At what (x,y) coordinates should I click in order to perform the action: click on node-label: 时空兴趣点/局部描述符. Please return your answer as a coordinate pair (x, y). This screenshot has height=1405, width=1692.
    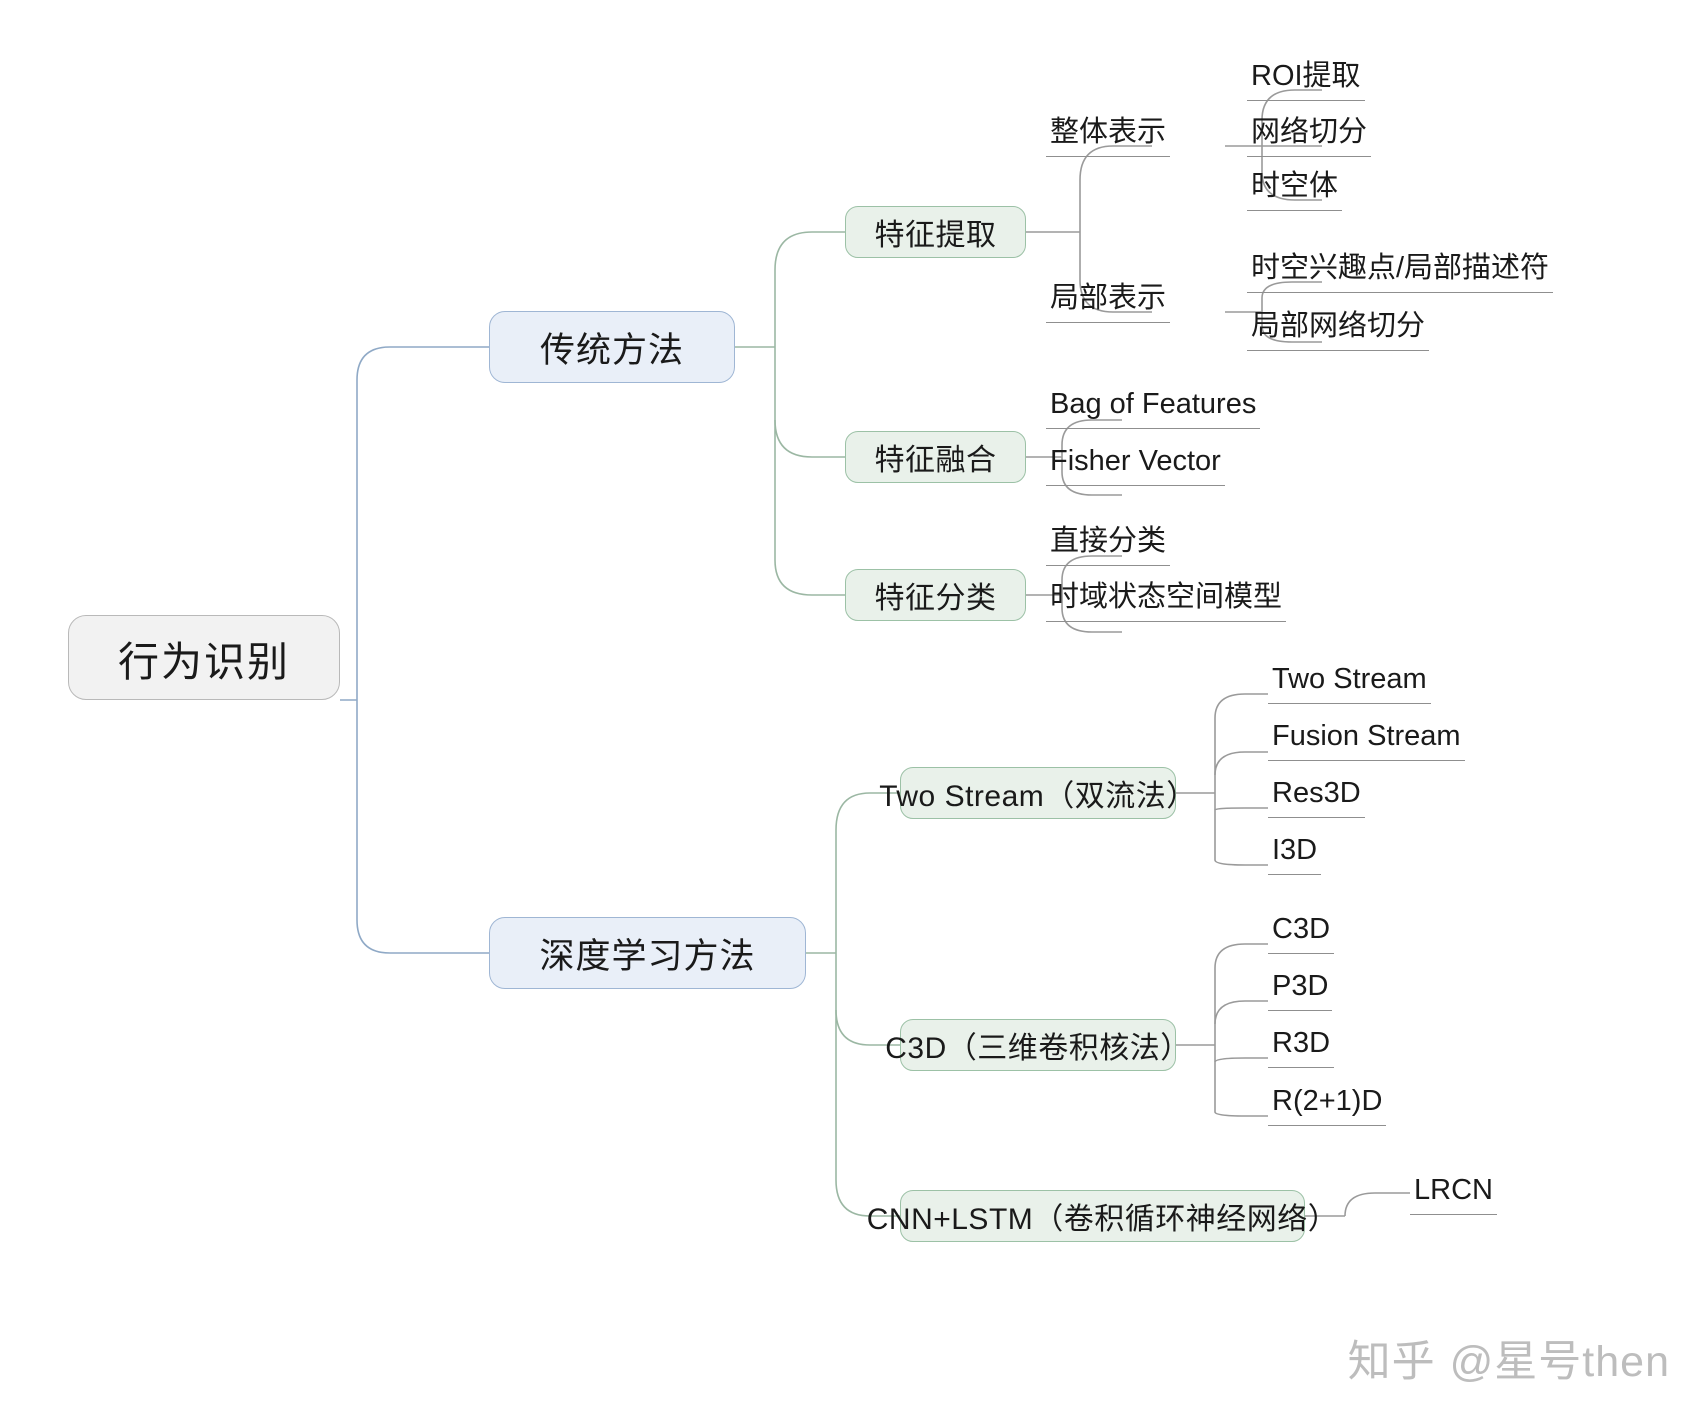
    Looking at the image, I should click on (1400, 268).